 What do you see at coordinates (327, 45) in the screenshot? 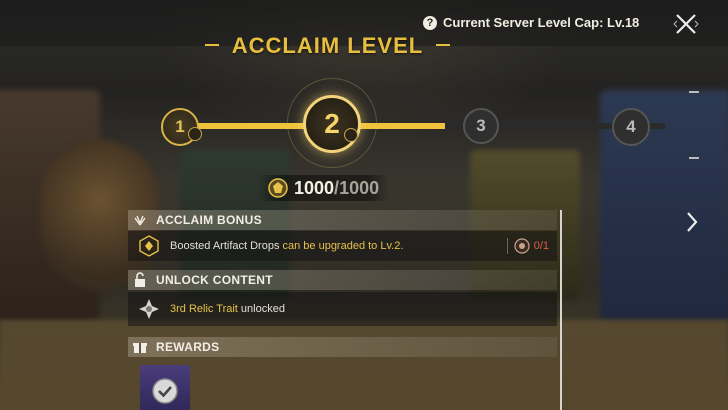
I see `page-title: ACCLAIM LEVEL` at bounding box center [327, 45].